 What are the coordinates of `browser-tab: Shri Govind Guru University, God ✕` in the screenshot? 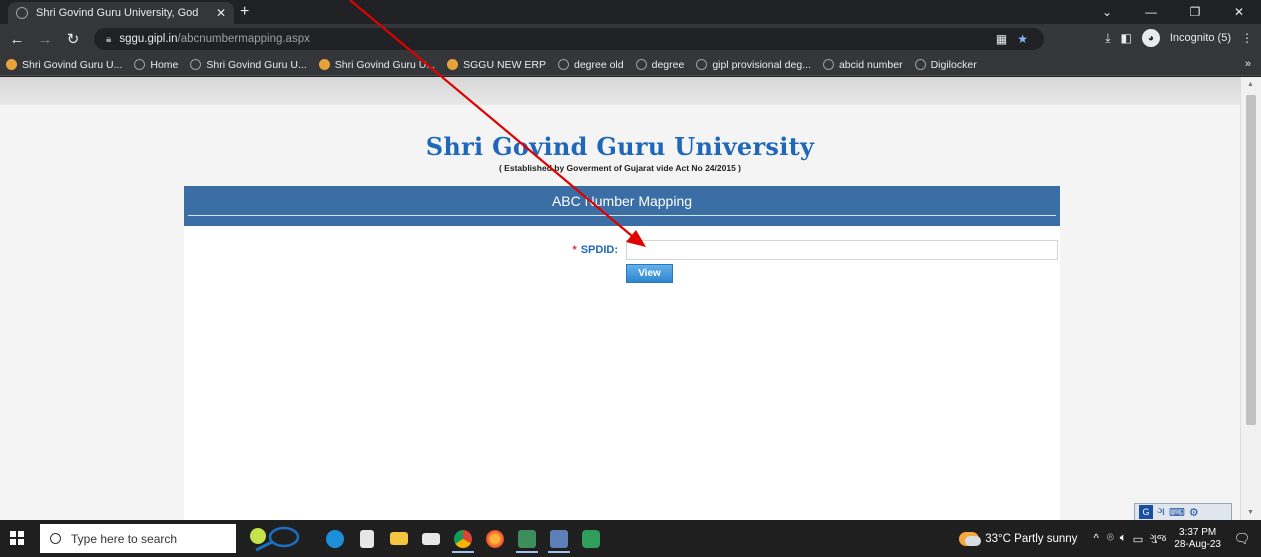 It's located at (121, 13).